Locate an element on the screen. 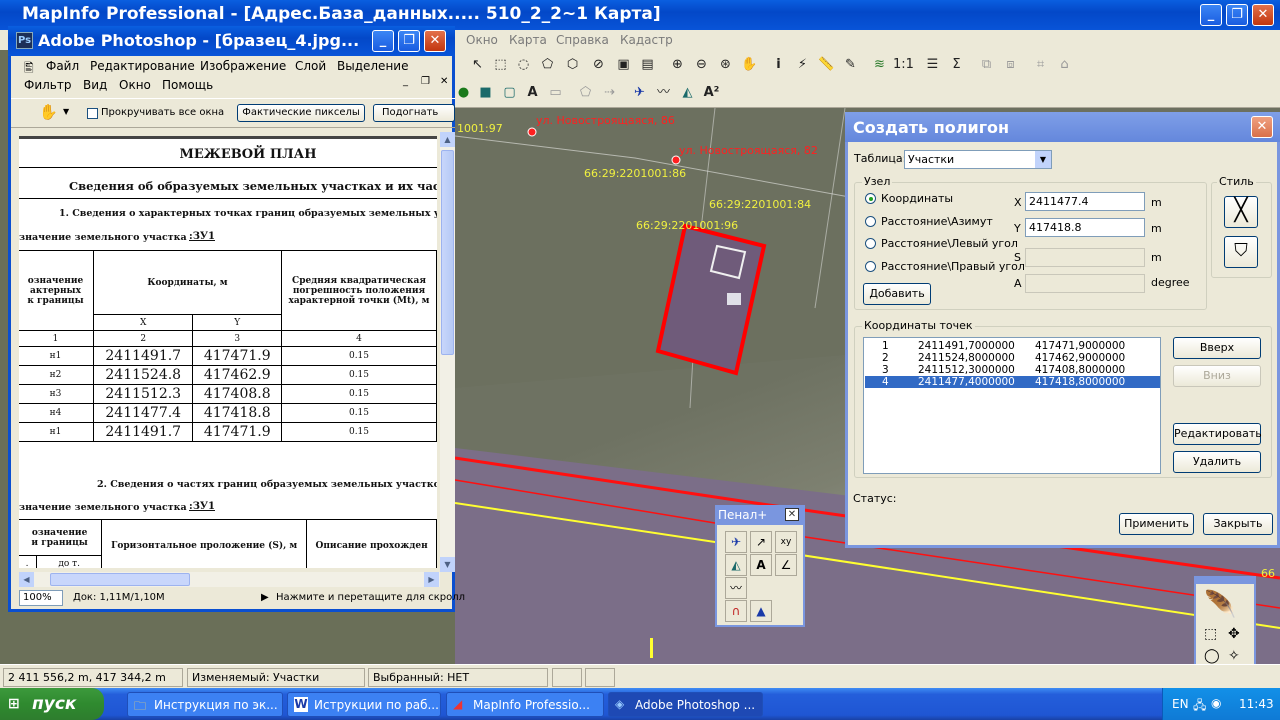 This screenshot has height=720, width=1280. menu-help: Справка is located at coordinates (582, 40).